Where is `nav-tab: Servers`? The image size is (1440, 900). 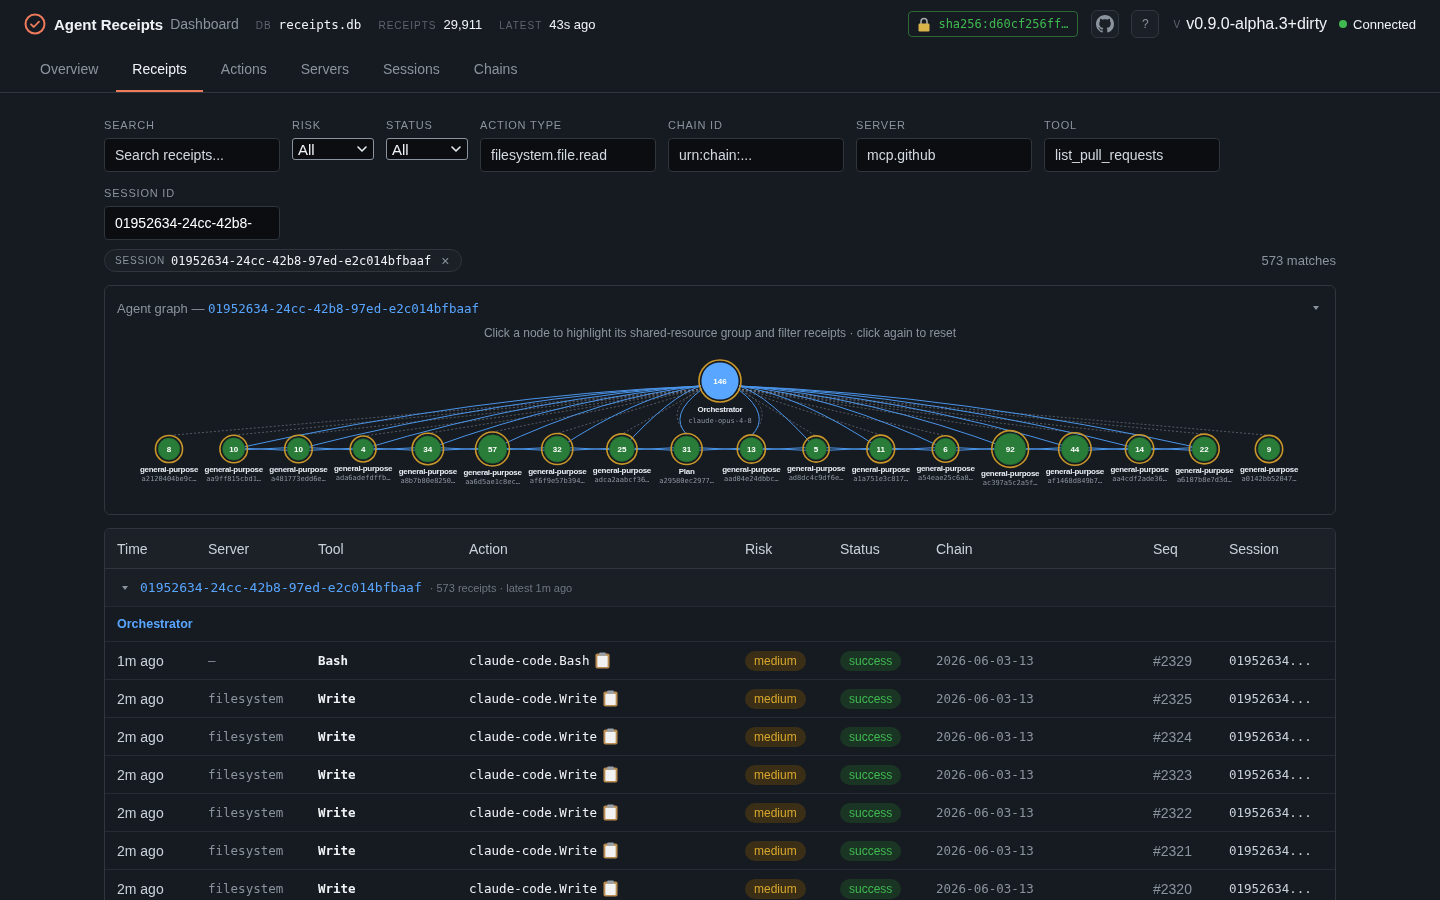
nav-tab: Servers is located at coordinates (324, 70).